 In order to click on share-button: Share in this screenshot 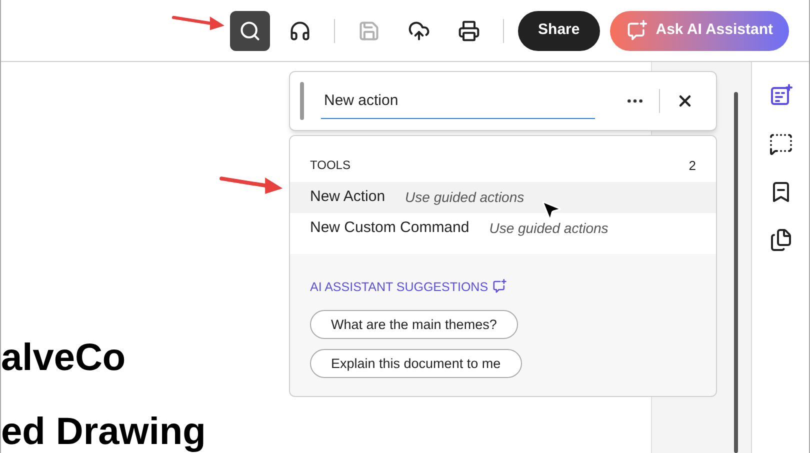, I will do `click(559, 30)`.